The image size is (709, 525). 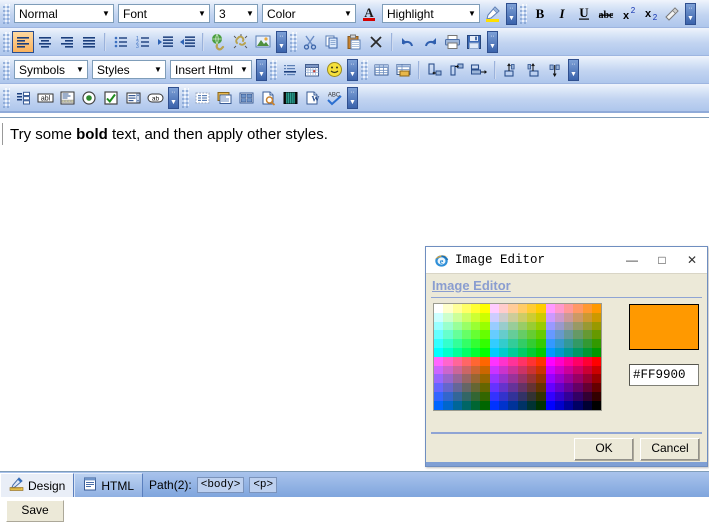 I want to click on italic-button: I, so click(x=562, y=14).